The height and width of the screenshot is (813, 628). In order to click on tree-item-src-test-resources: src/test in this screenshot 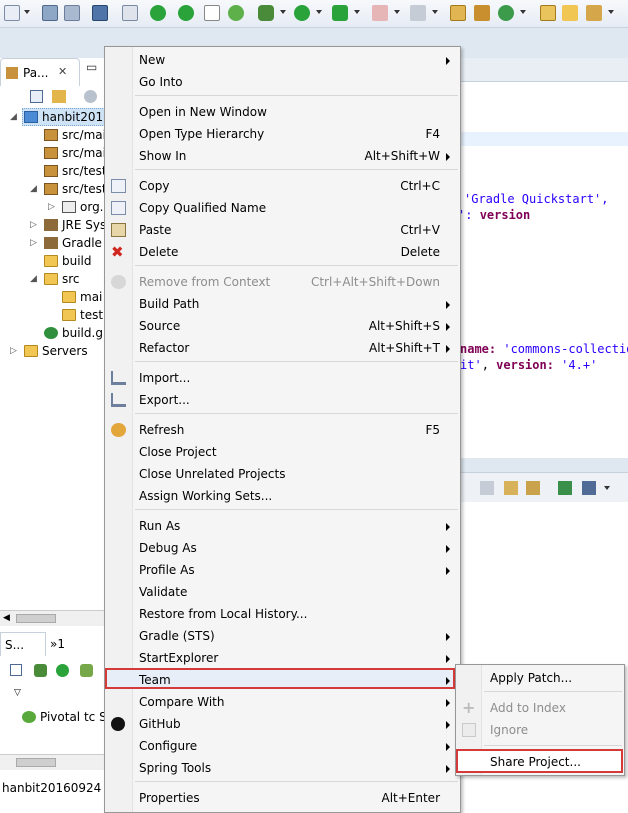, I will do `click(75, 189)`.